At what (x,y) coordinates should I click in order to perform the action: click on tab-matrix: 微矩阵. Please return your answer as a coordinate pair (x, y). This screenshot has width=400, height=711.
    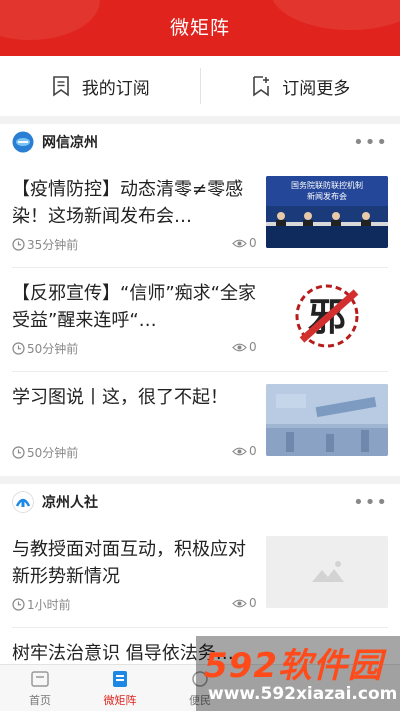
    Looking at the image, I should click on (120, 688).